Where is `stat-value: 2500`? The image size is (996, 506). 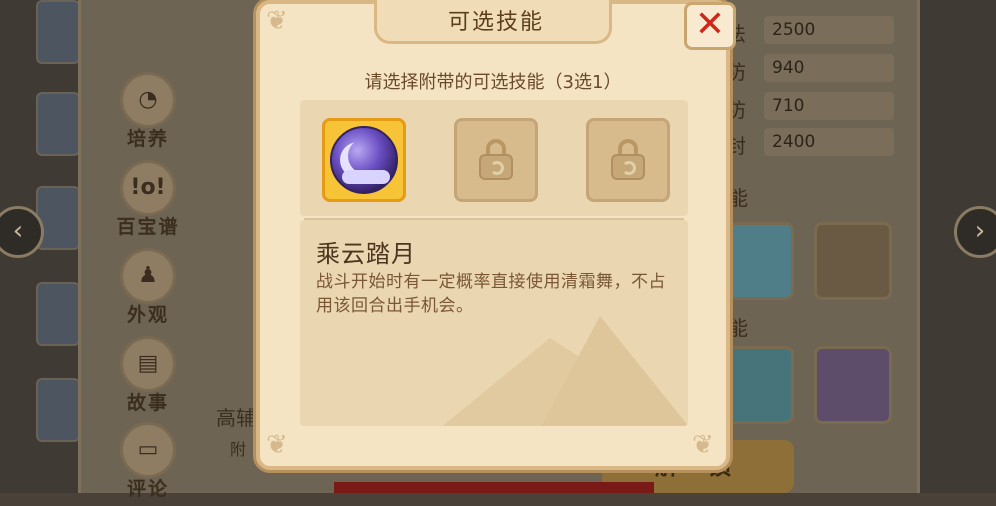 stat-value: 2500 is located at coordinates (829, 30).